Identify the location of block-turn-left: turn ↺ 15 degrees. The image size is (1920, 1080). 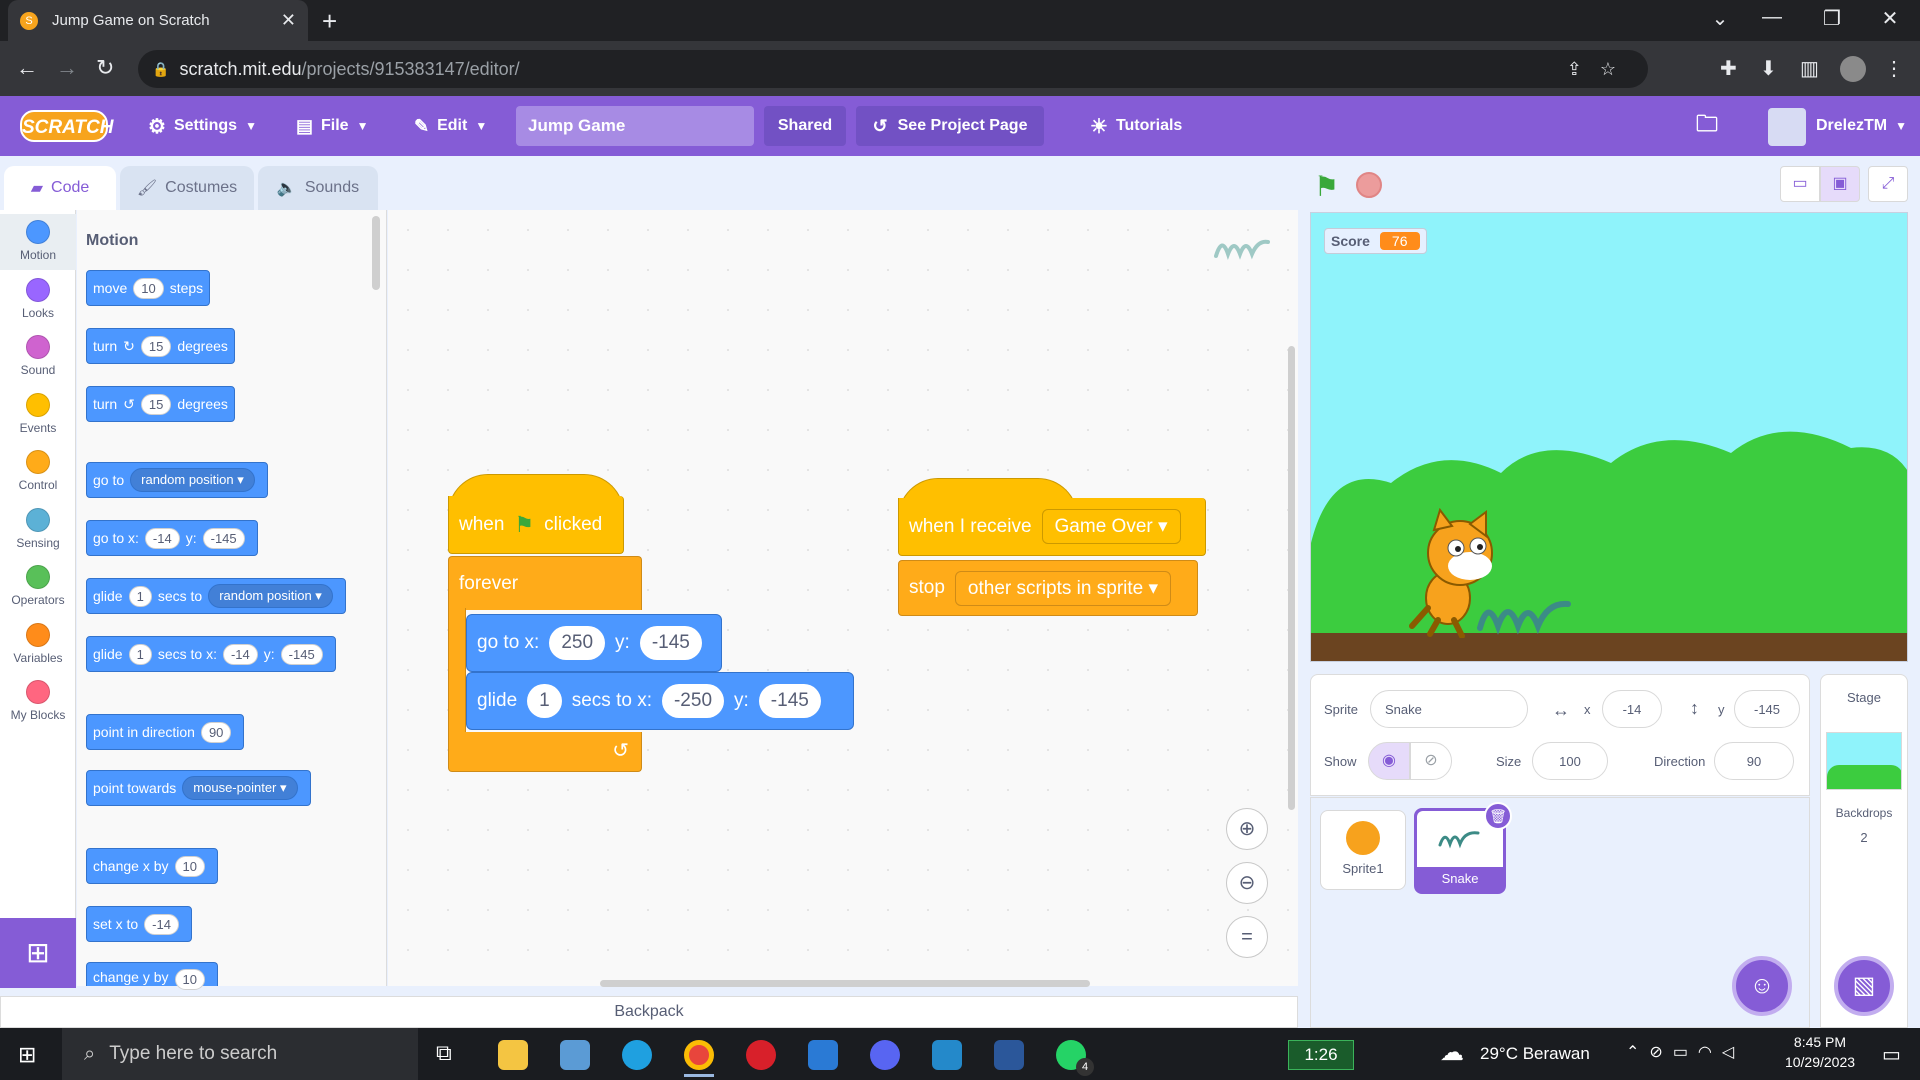
(160, 404).